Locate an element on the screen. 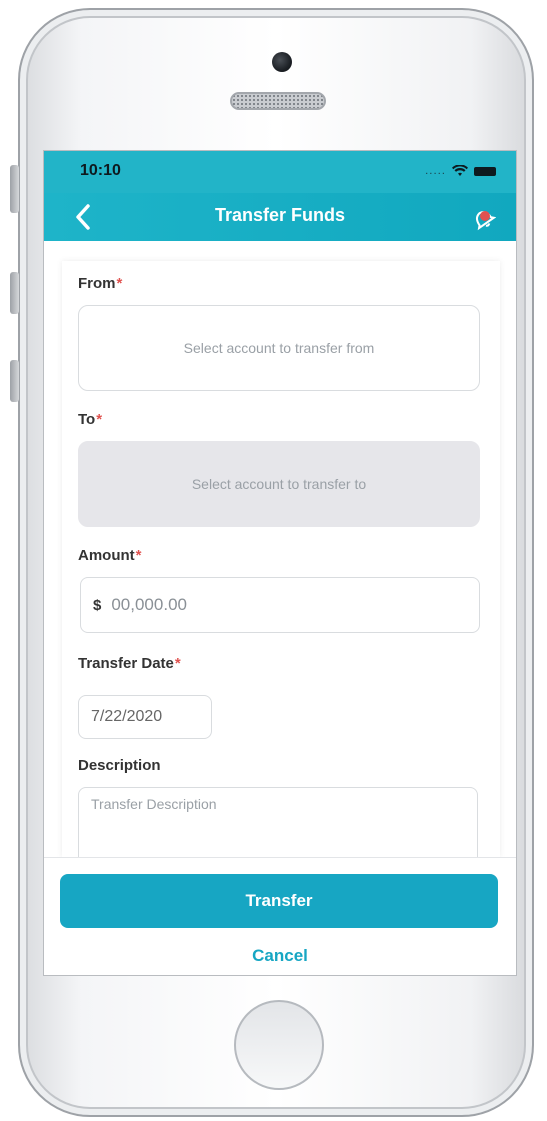  to-account-select: Select account to transfer to is located at coordinates (279, 484).